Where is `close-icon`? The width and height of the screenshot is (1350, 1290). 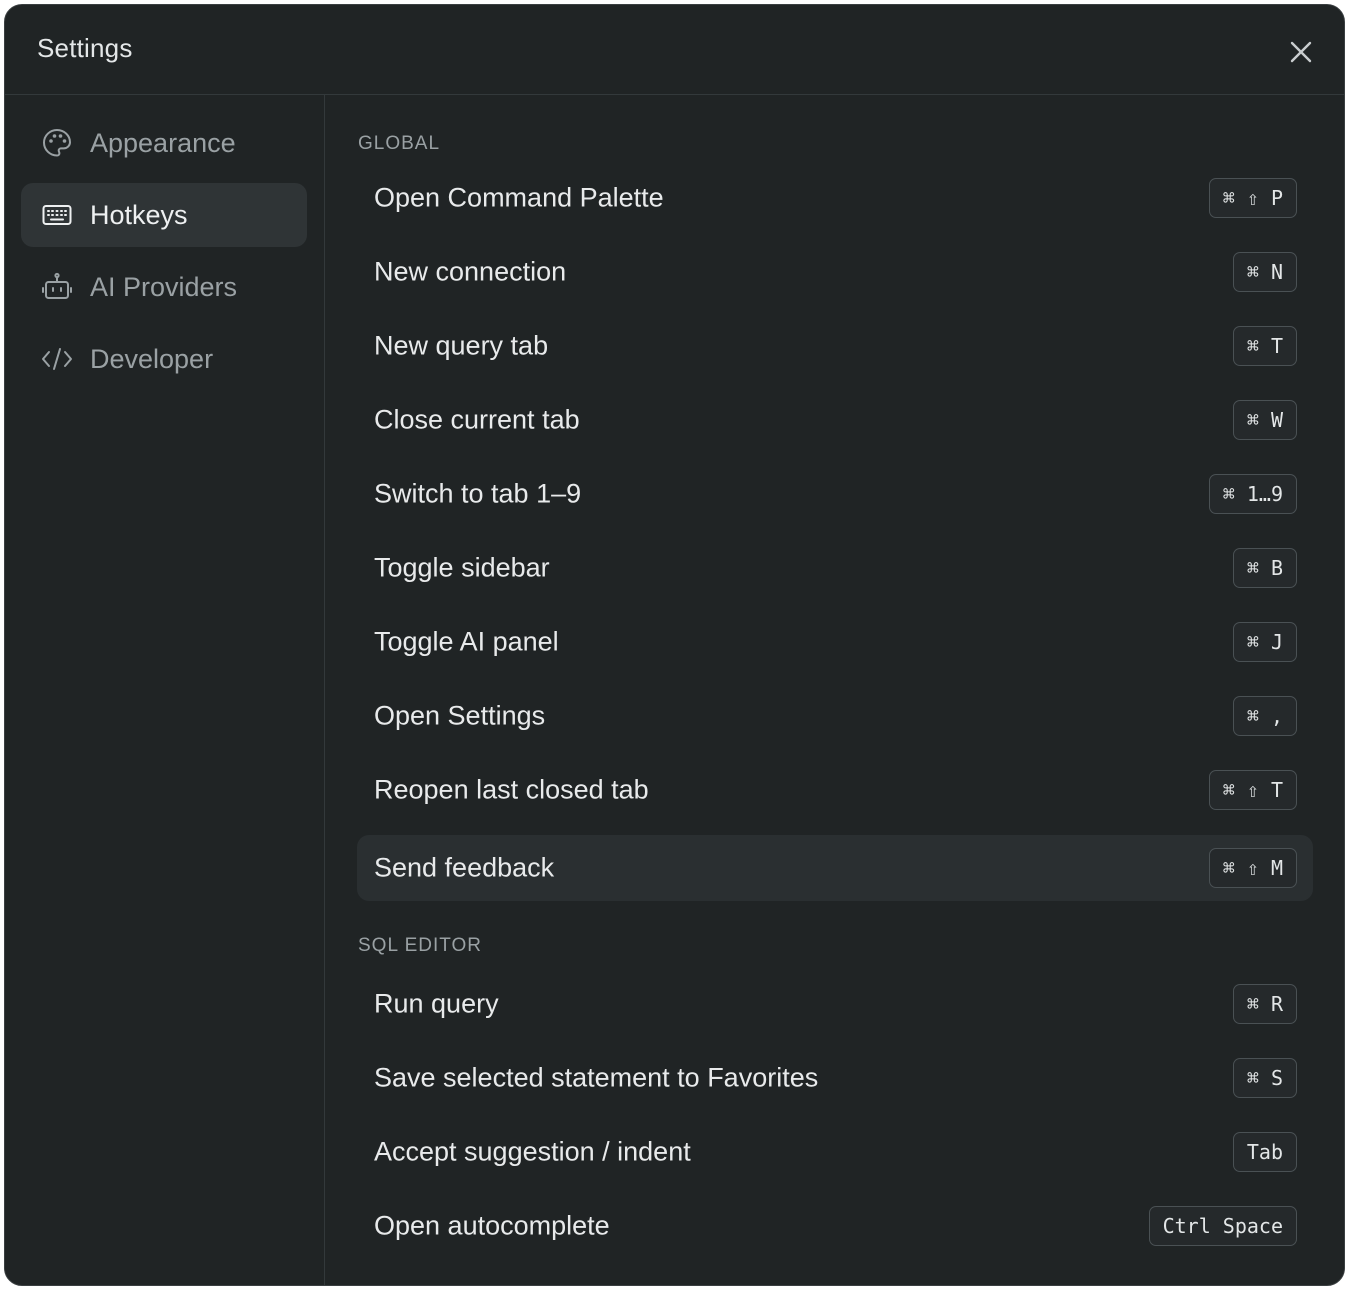
close-icon is located at coordinates (1301, 52).